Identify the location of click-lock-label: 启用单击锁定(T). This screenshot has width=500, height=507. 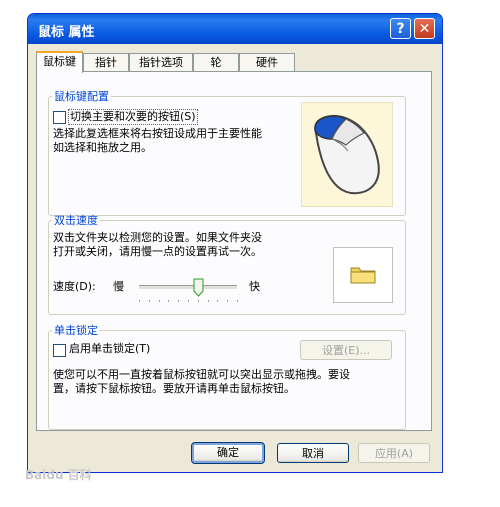
(109, 349).